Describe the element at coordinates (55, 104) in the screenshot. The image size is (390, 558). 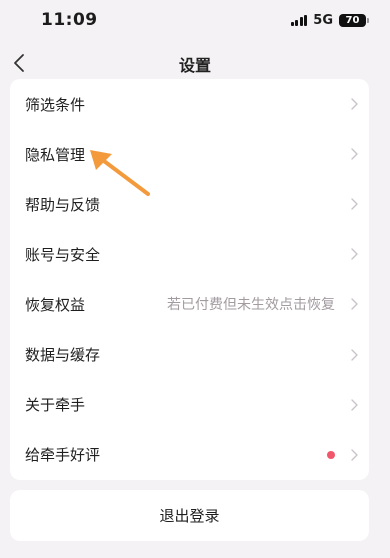
I see `settings-item-label: 筛选条件` at that location.